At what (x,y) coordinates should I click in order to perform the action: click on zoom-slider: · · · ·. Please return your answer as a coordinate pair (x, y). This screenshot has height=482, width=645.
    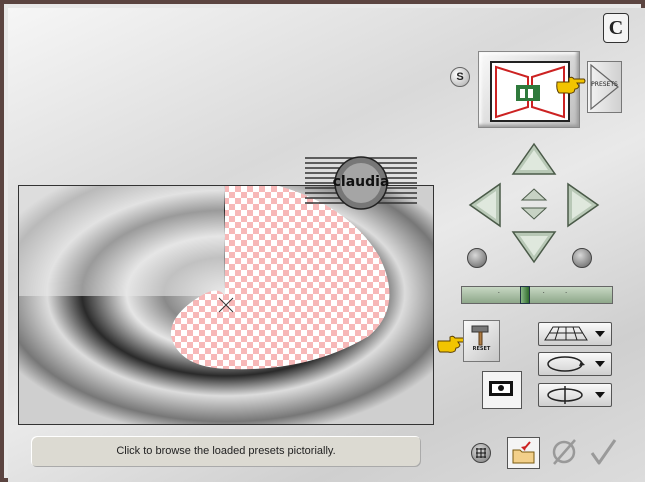
    Looking at the image, I should click on (537, 295).